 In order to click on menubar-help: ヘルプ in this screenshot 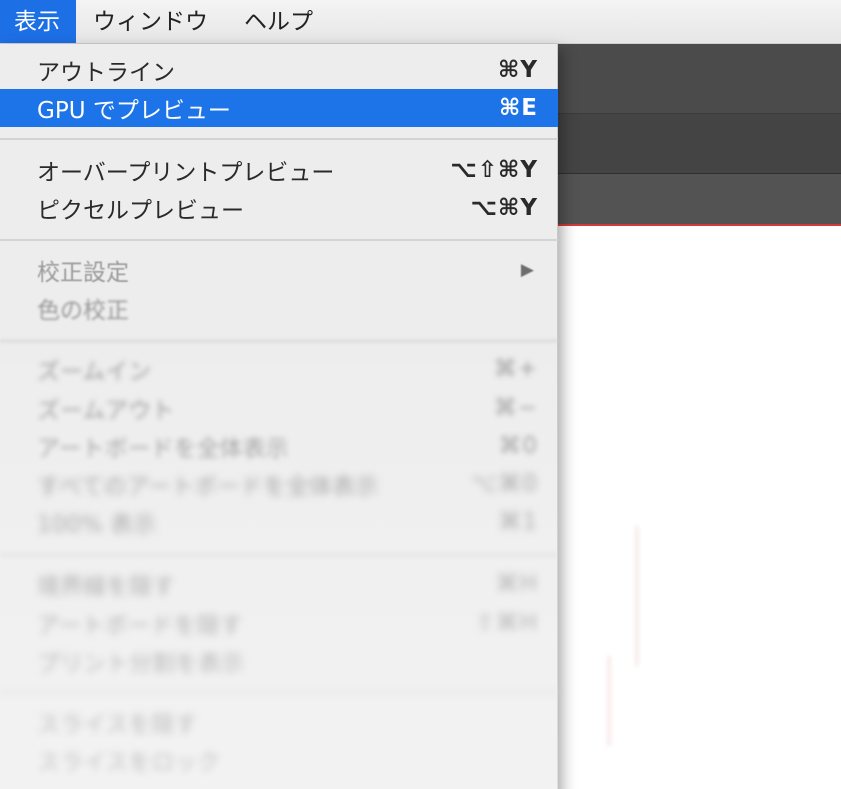, I will do `click(279, 21)`.